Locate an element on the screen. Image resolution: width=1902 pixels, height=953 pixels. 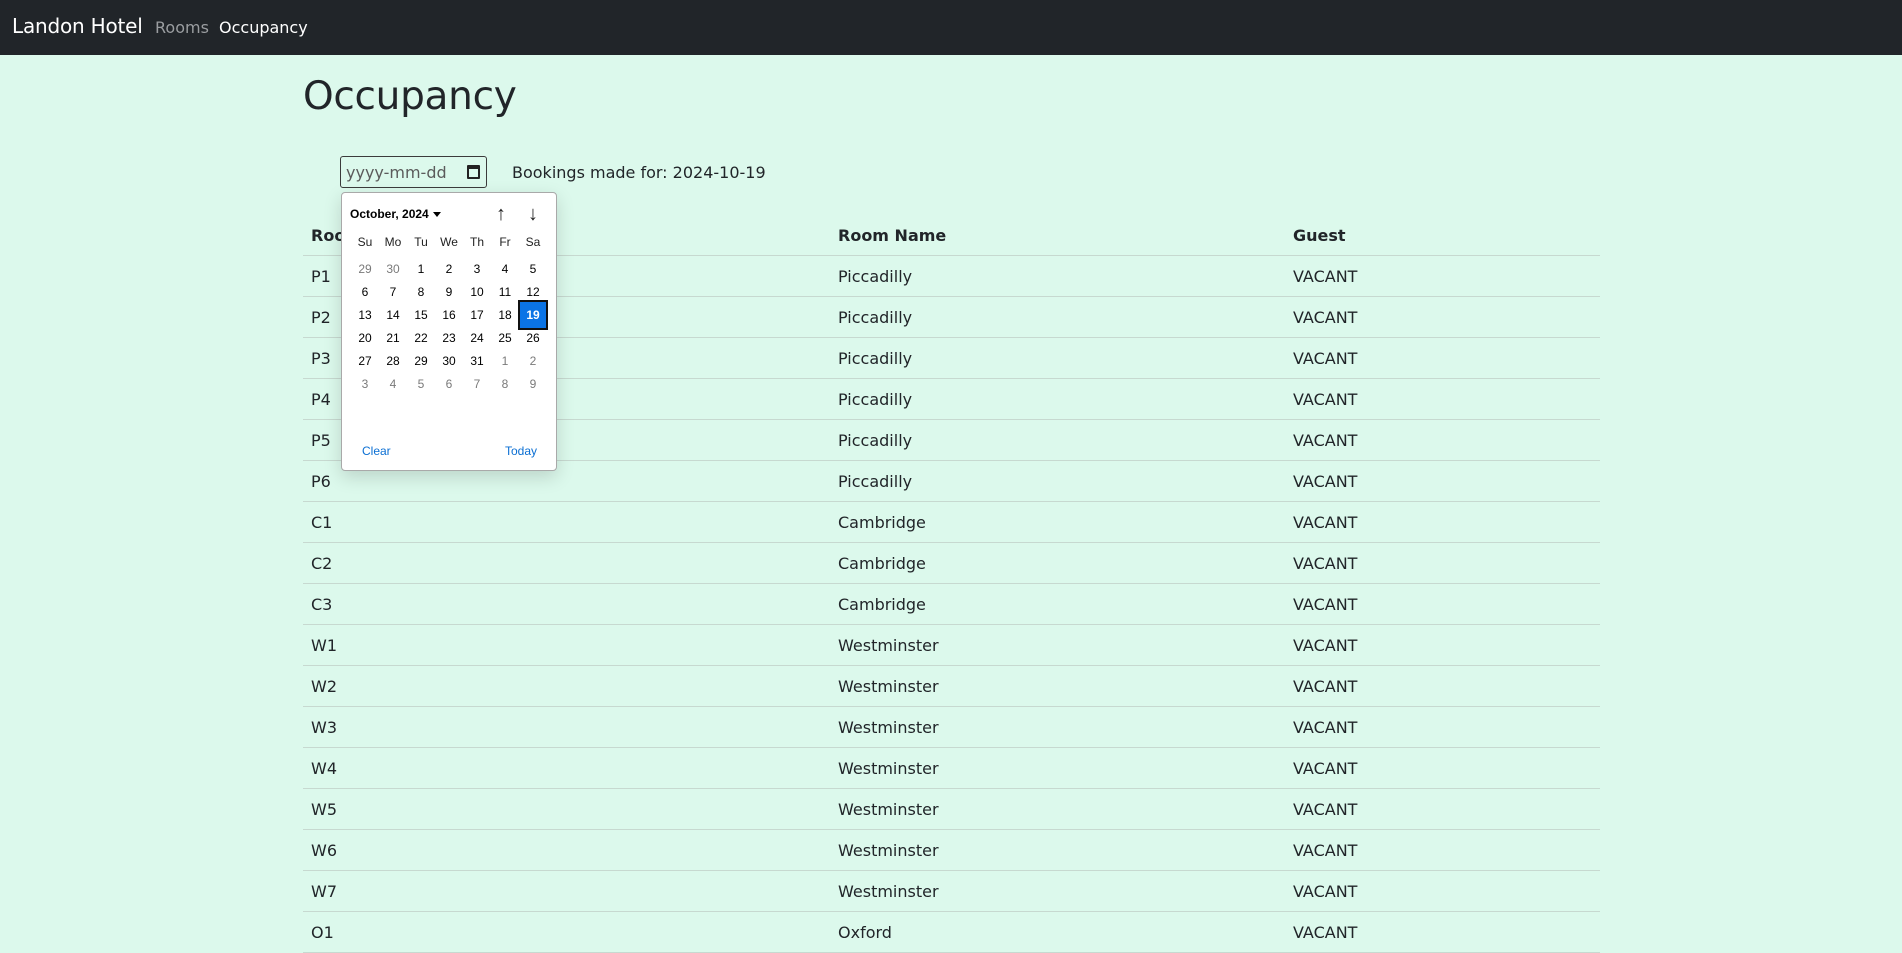
table-row: C2 Cambridge VACANT is located at coordinates (951, 563).